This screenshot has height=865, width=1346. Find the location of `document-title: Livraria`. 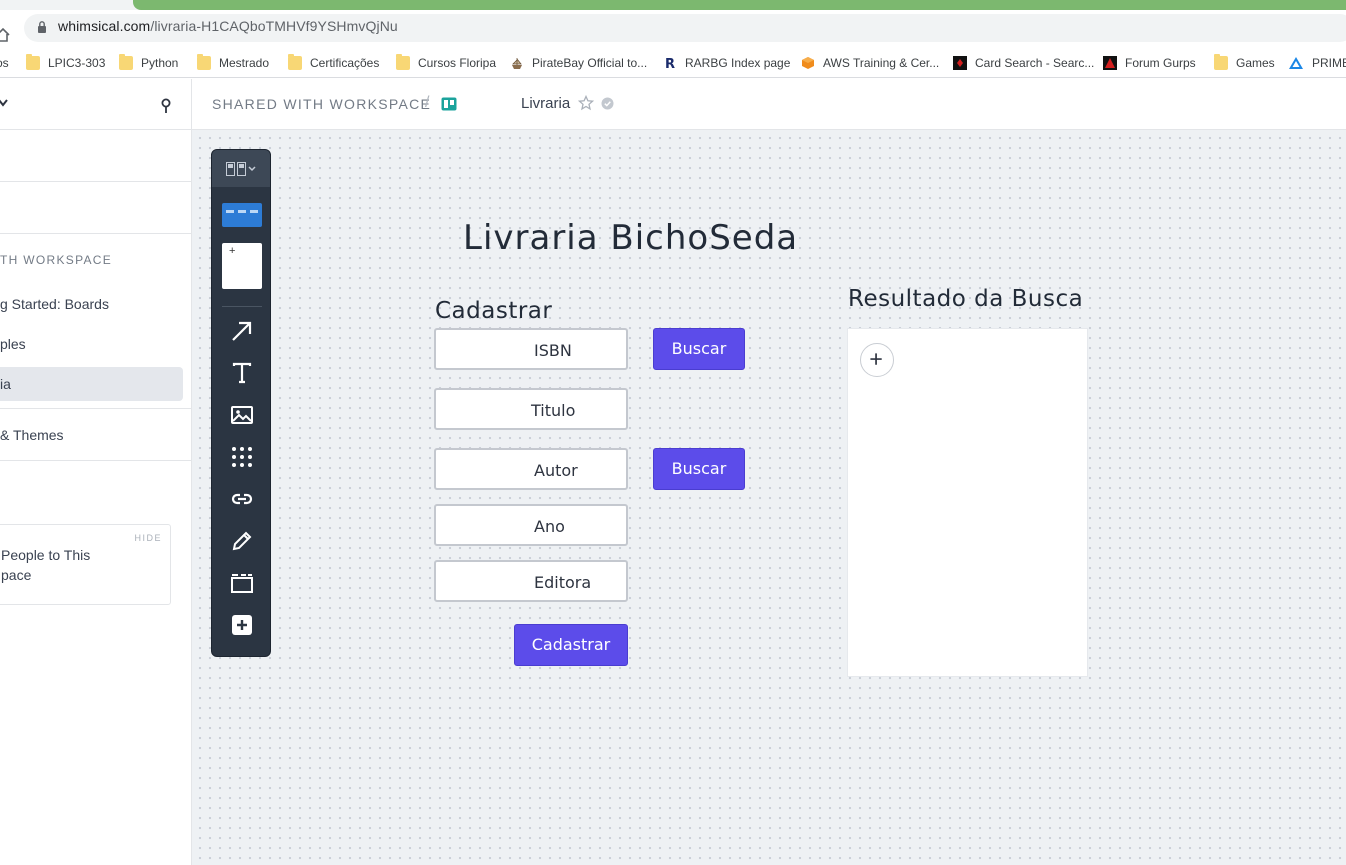

document-title: Livraria is located at coordinates (545, 103).